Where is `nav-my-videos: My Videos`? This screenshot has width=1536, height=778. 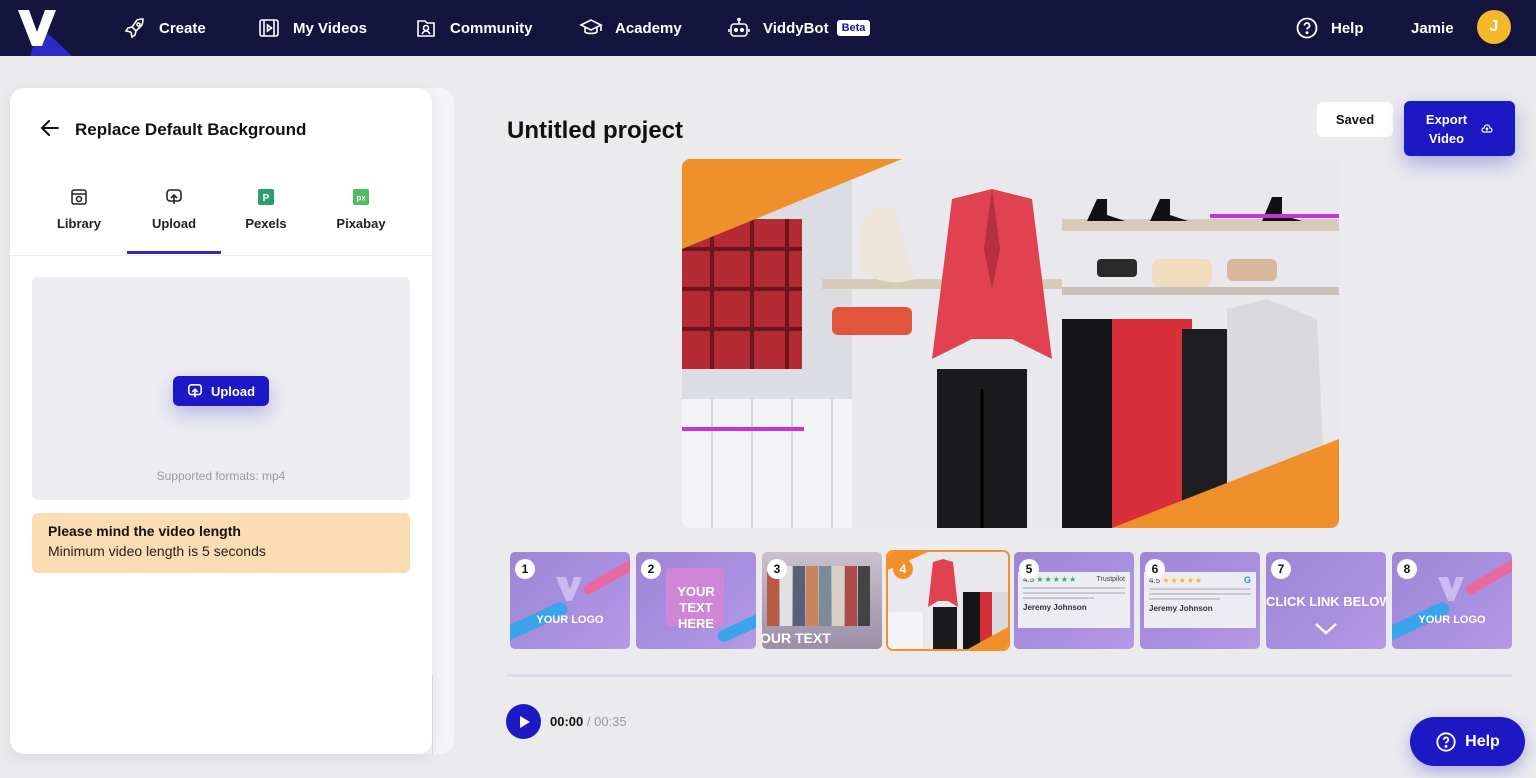
nav-my-videos: My Videos is located at coordinates (312, 28).